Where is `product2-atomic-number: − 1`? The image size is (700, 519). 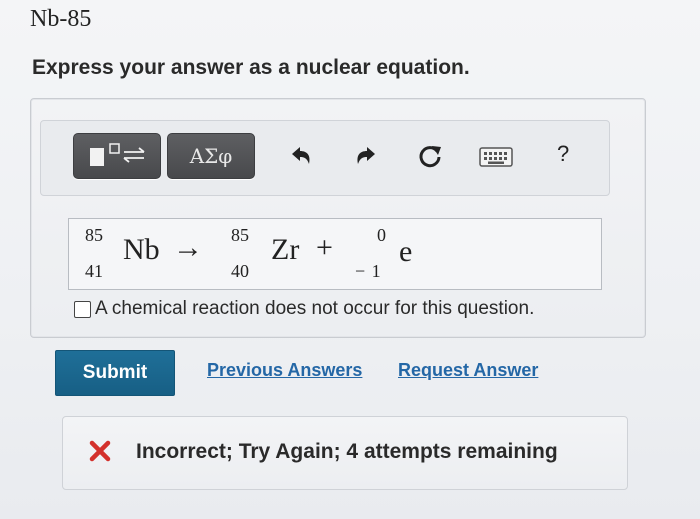 product2-atomic-number: − 1 is located at coordinates (368, 271).